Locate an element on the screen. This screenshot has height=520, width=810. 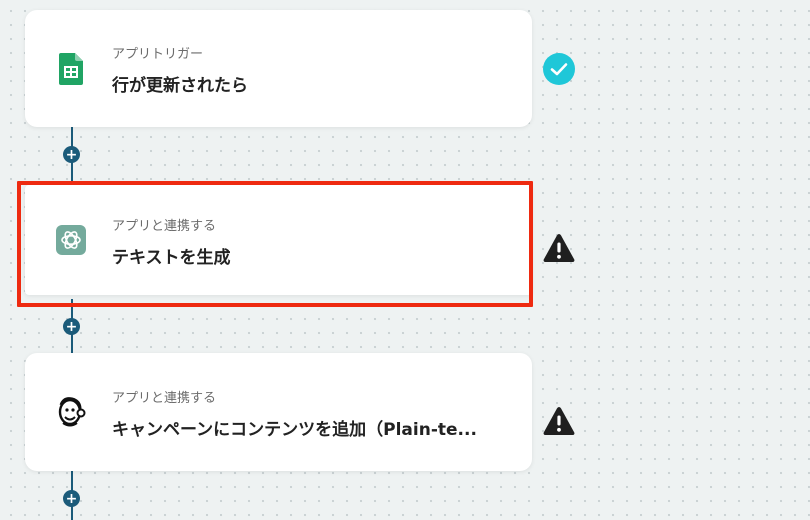
mailchimp-icon is located at coordinates (71, 412).